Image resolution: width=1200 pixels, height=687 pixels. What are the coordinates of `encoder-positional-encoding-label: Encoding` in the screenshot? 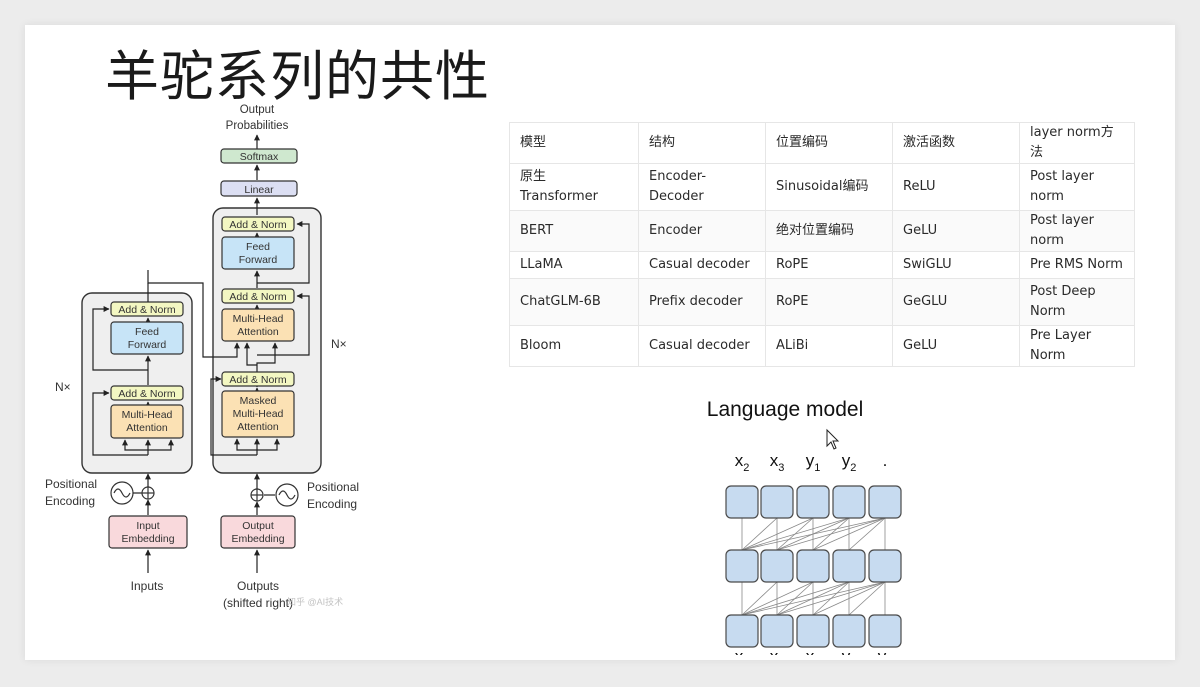 It's located at (70, 501).